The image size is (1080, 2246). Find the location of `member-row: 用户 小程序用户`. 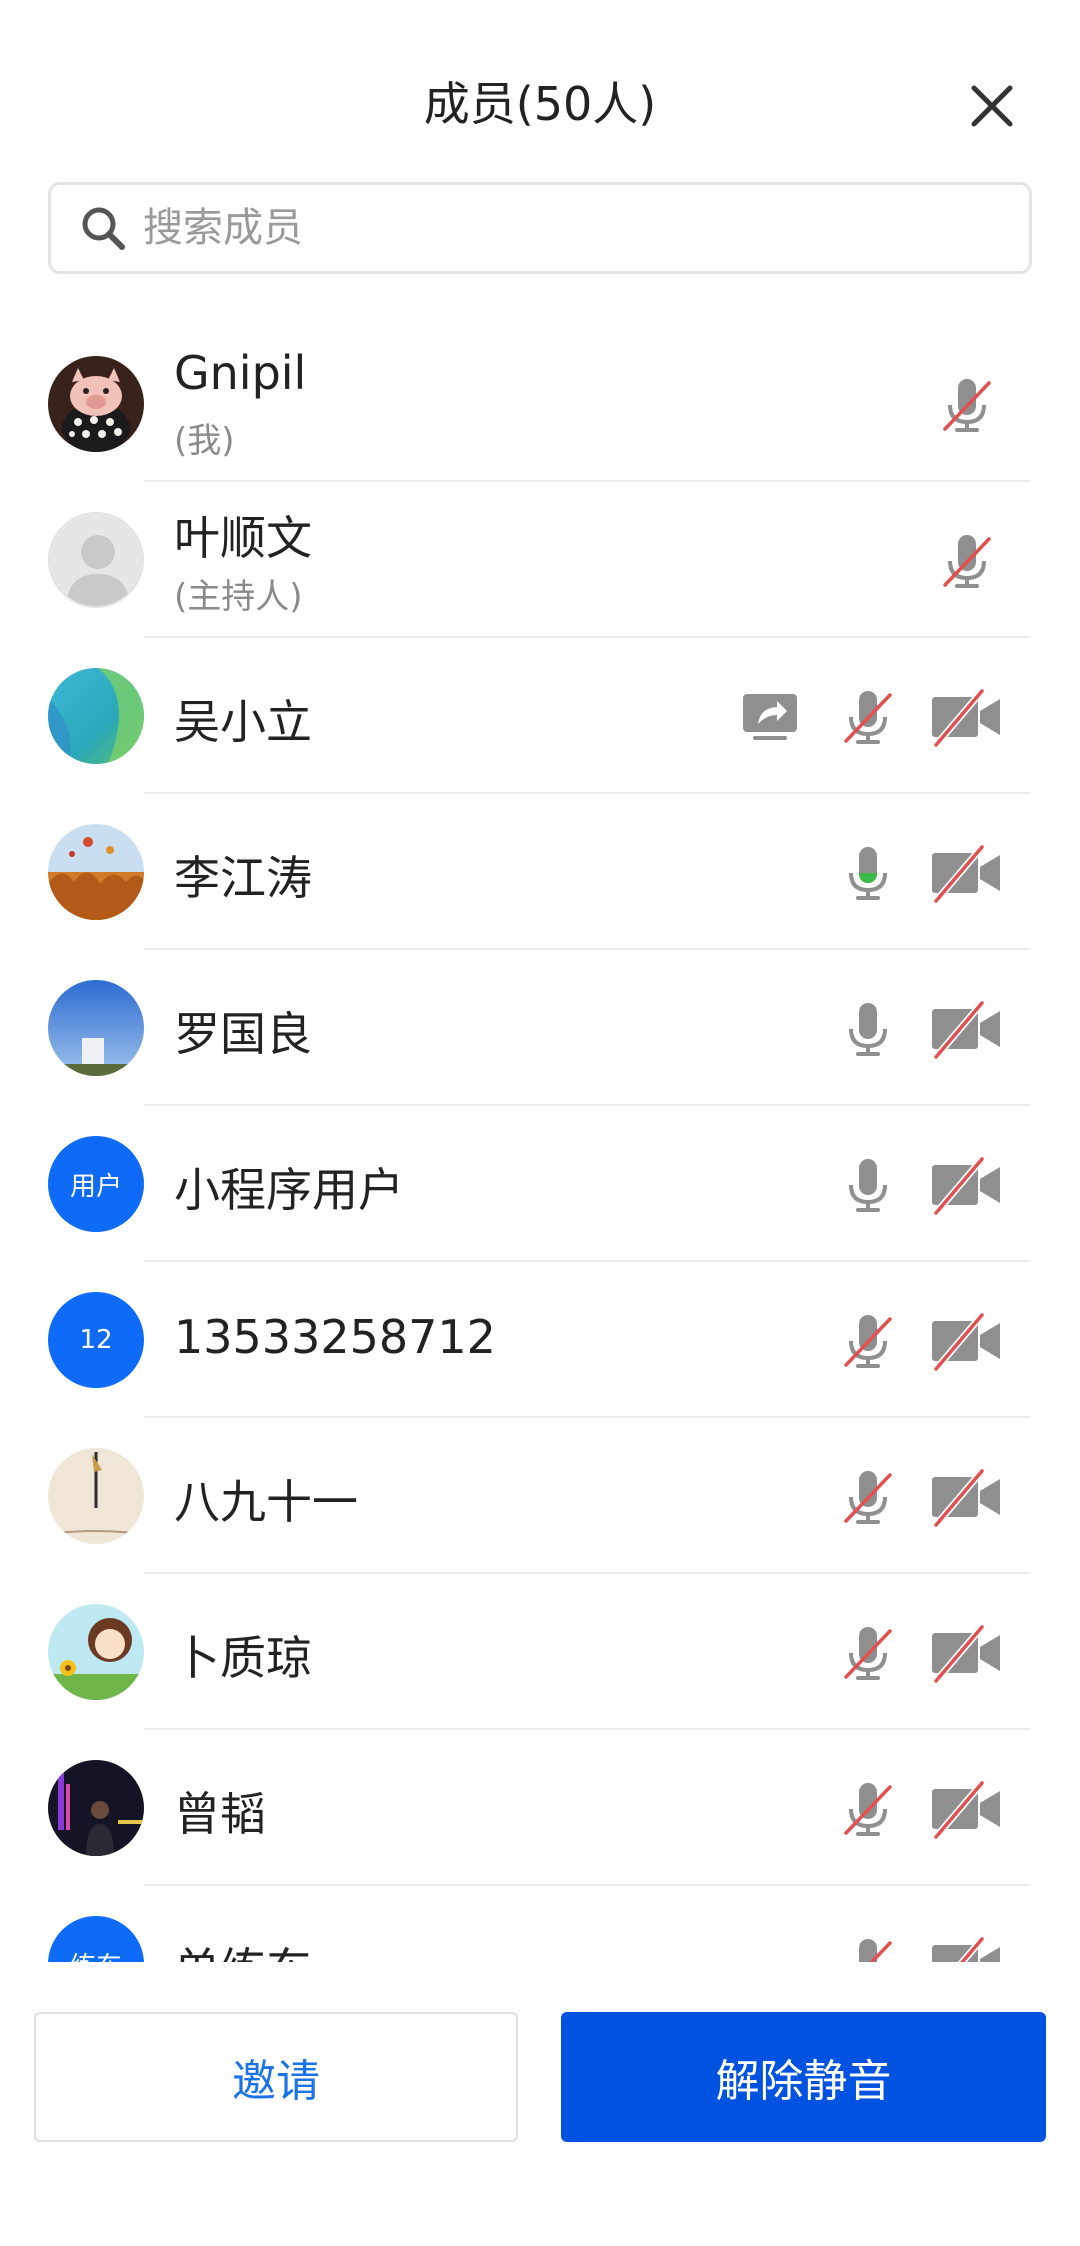

member-row: 用户 小程序用户 is located at coordinates (540, 1184).